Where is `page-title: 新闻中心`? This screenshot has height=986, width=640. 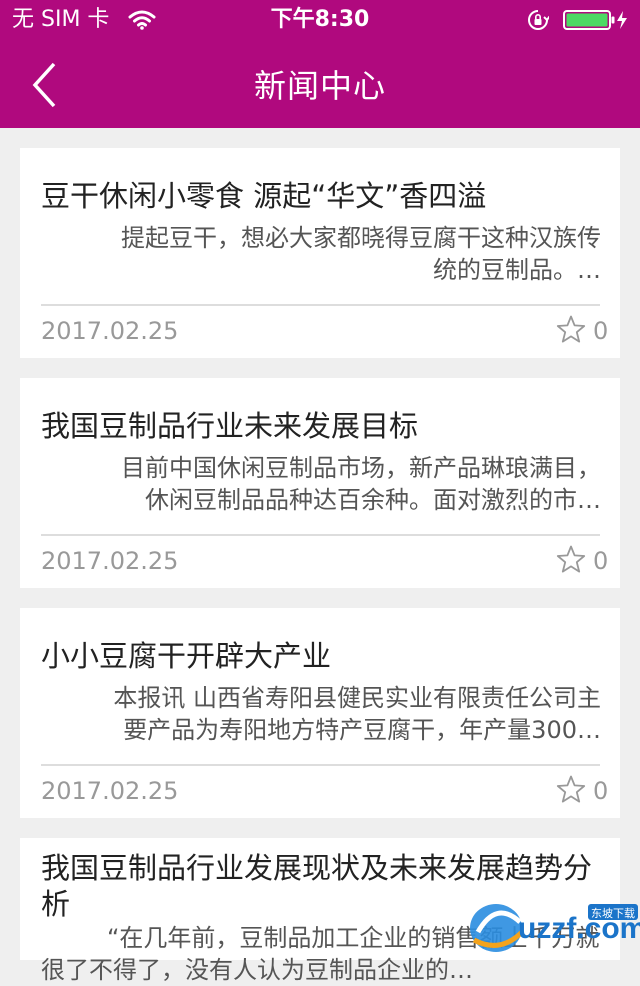 page-title: 新闻中心 is located at coordinates (319, 86).